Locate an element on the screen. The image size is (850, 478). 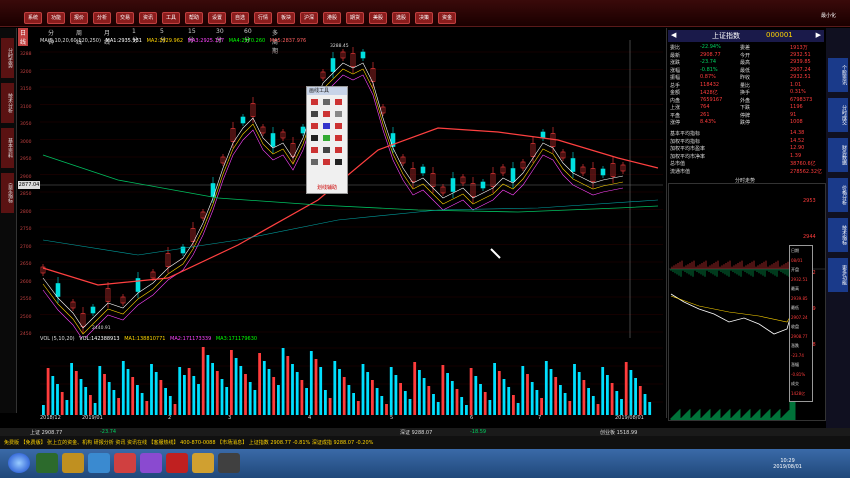
x-tick-label: 7 is located at coordinates (540, 418).